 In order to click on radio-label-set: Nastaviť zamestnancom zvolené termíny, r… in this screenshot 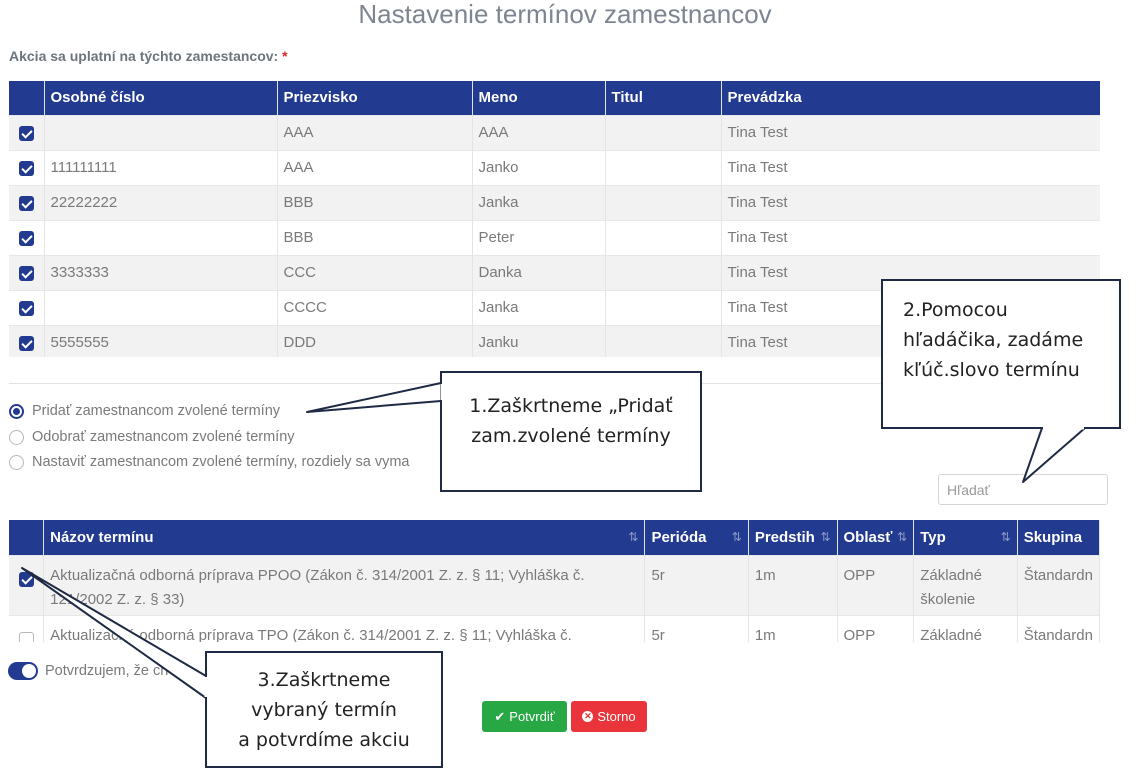, I will do `click(221, 462)`.